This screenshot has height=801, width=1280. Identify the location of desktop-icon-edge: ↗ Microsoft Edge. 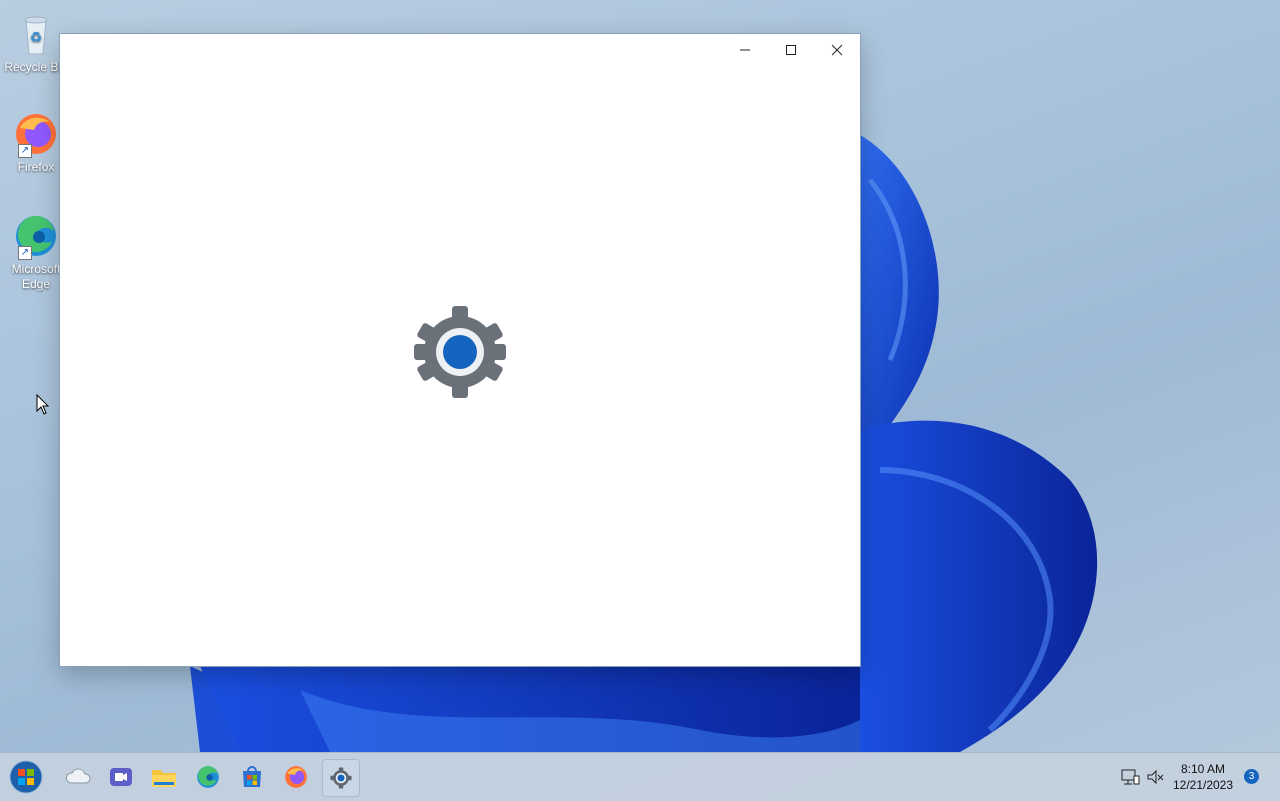
(36, 252).